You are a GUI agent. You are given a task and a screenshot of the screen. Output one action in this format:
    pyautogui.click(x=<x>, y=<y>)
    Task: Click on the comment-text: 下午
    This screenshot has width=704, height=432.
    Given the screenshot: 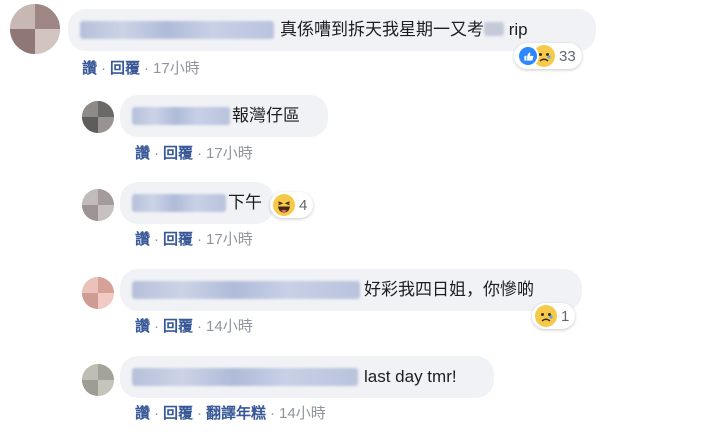 What is the action you would take?
    pyautogui.click(x=245, y=202)
    